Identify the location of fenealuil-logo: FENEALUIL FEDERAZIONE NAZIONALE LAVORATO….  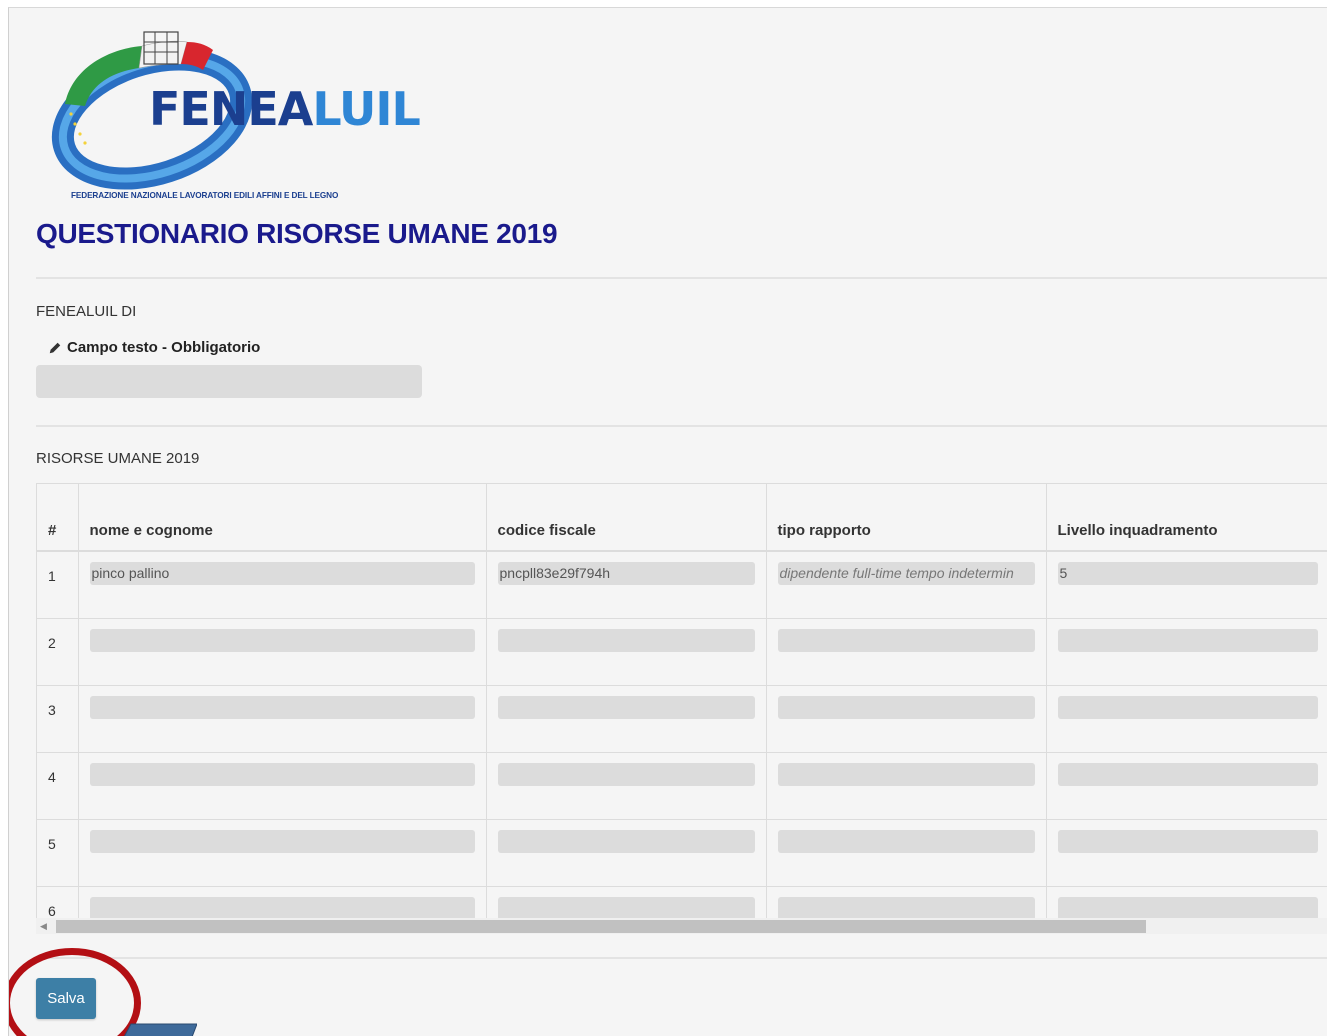
(234, 117).